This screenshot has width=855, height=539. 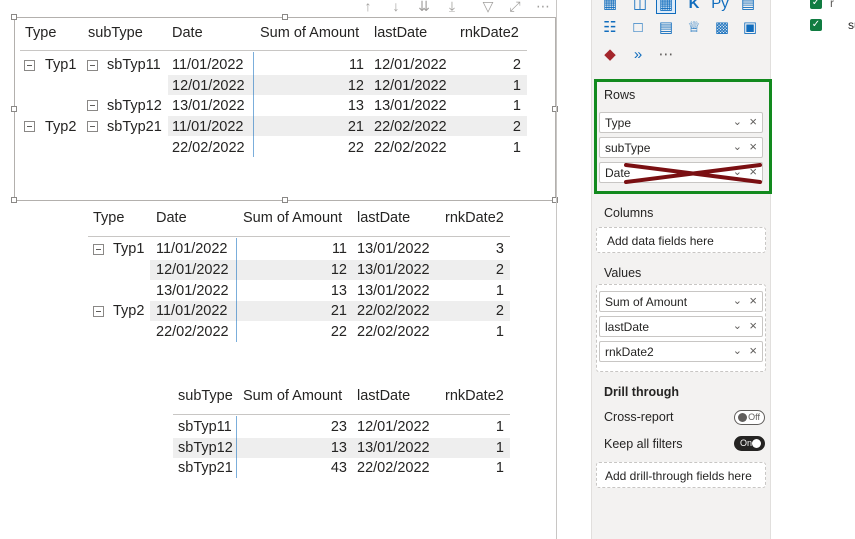 I want to click on table-visual-icon: ▦, so click(x=610, y=7).